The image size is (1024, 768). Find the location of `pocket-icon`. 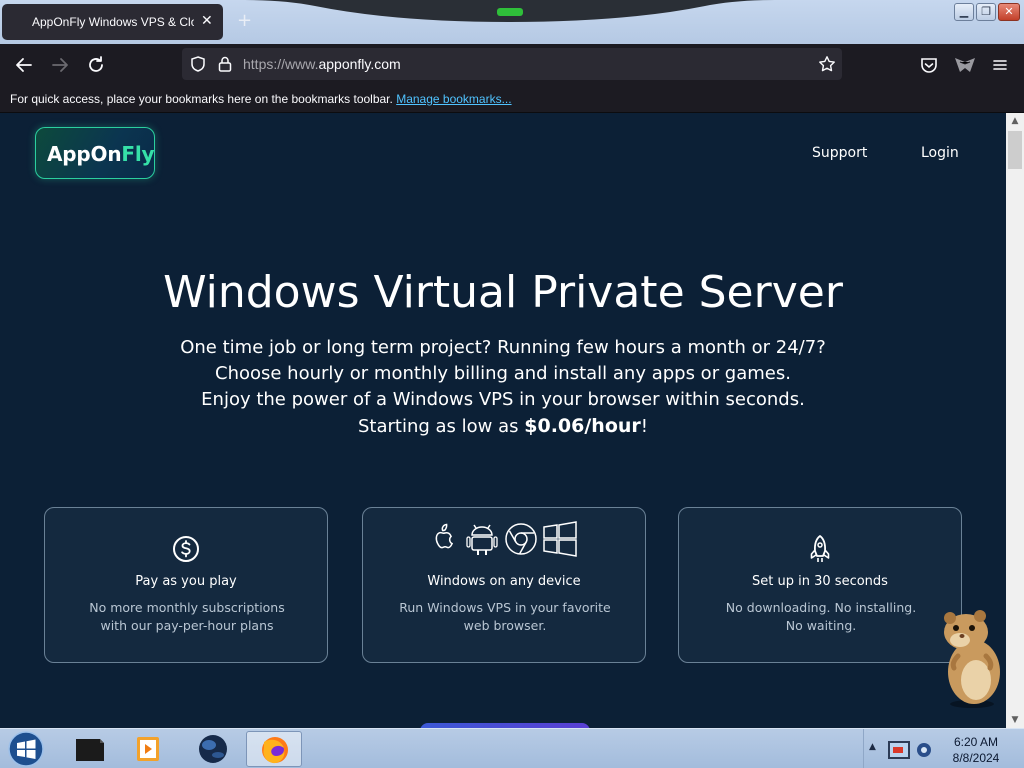

pocket-icon is located at coordinates (929, 65).